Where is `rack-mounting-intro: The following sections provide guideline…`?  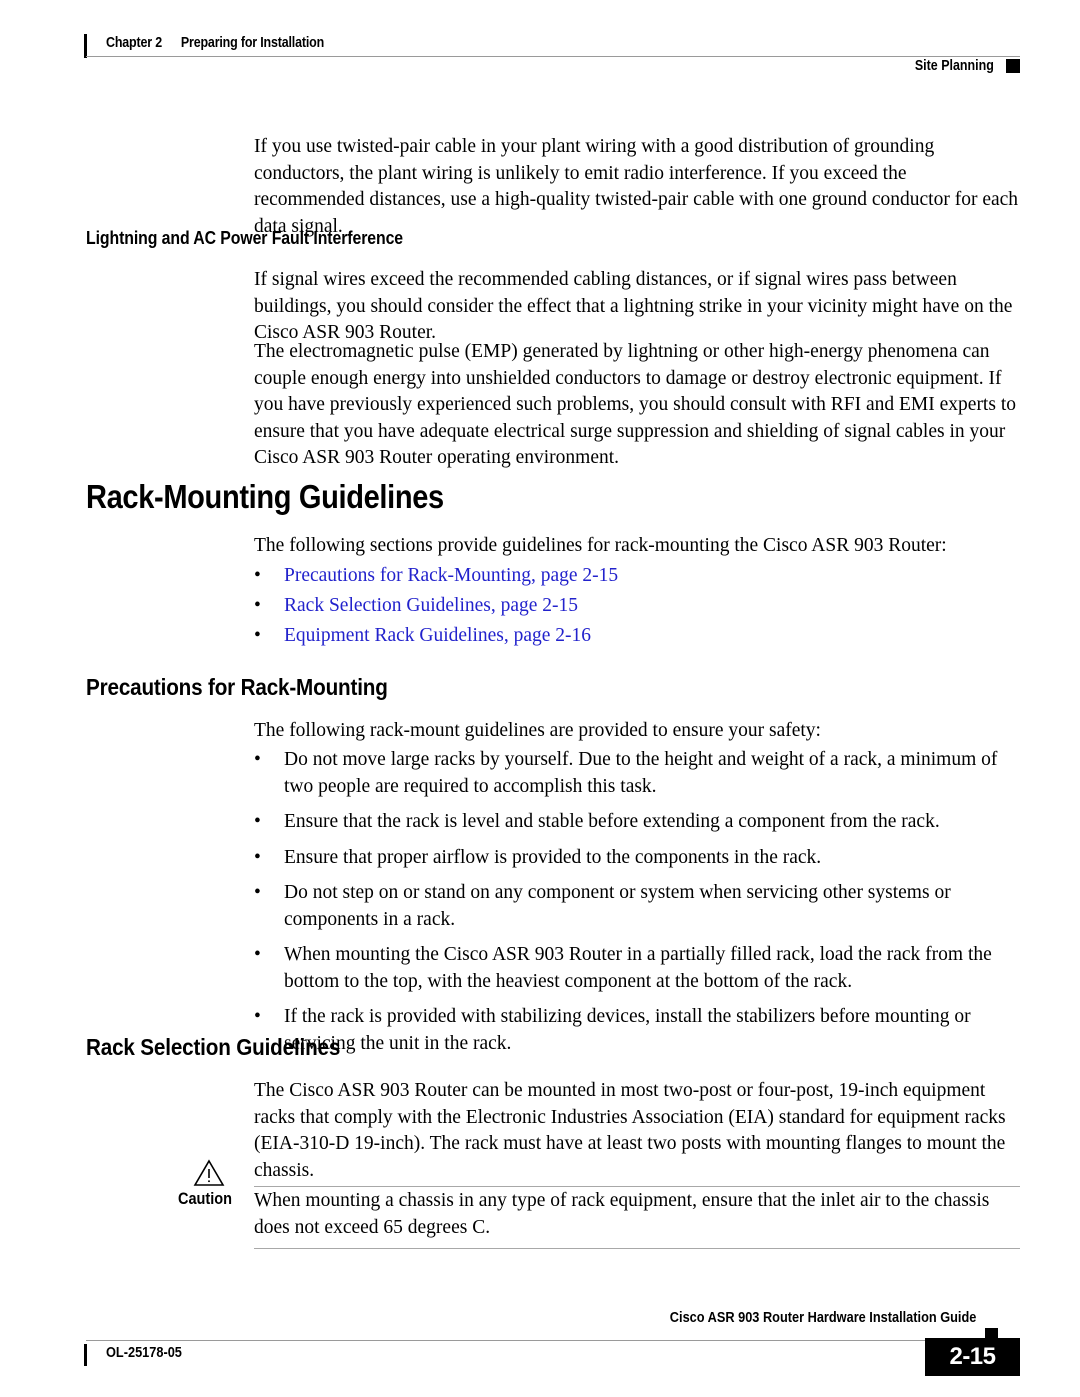
rack-mounting-intro: The following sections provide guideline… is located at coordinates (600, 545).